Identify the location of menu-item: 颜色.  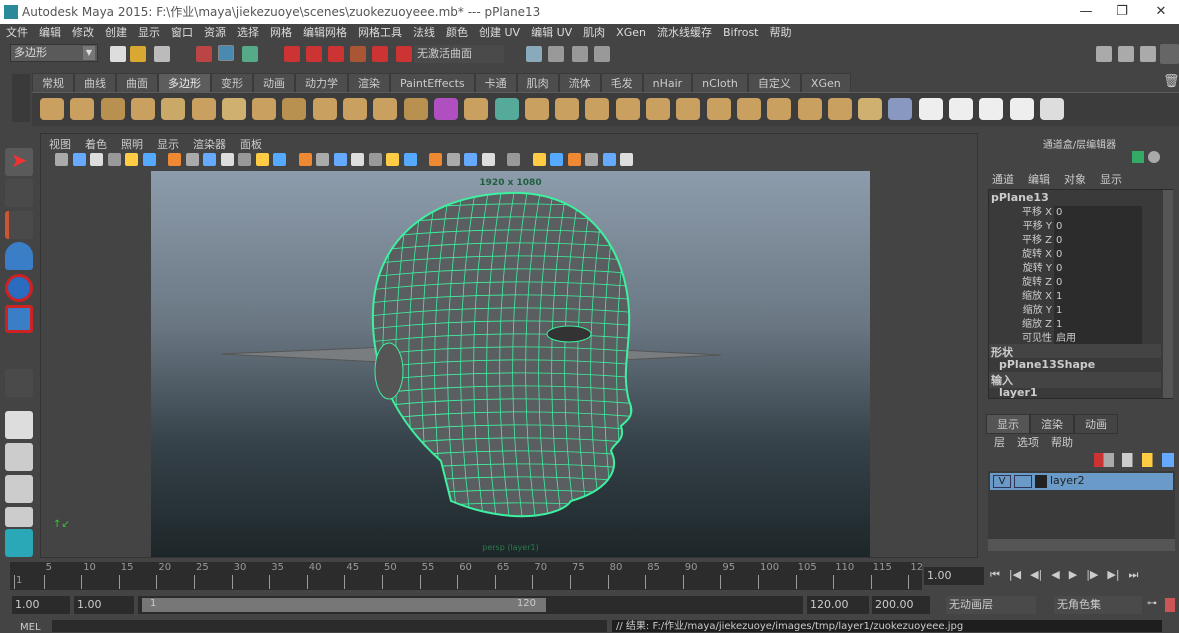
(457, 33).